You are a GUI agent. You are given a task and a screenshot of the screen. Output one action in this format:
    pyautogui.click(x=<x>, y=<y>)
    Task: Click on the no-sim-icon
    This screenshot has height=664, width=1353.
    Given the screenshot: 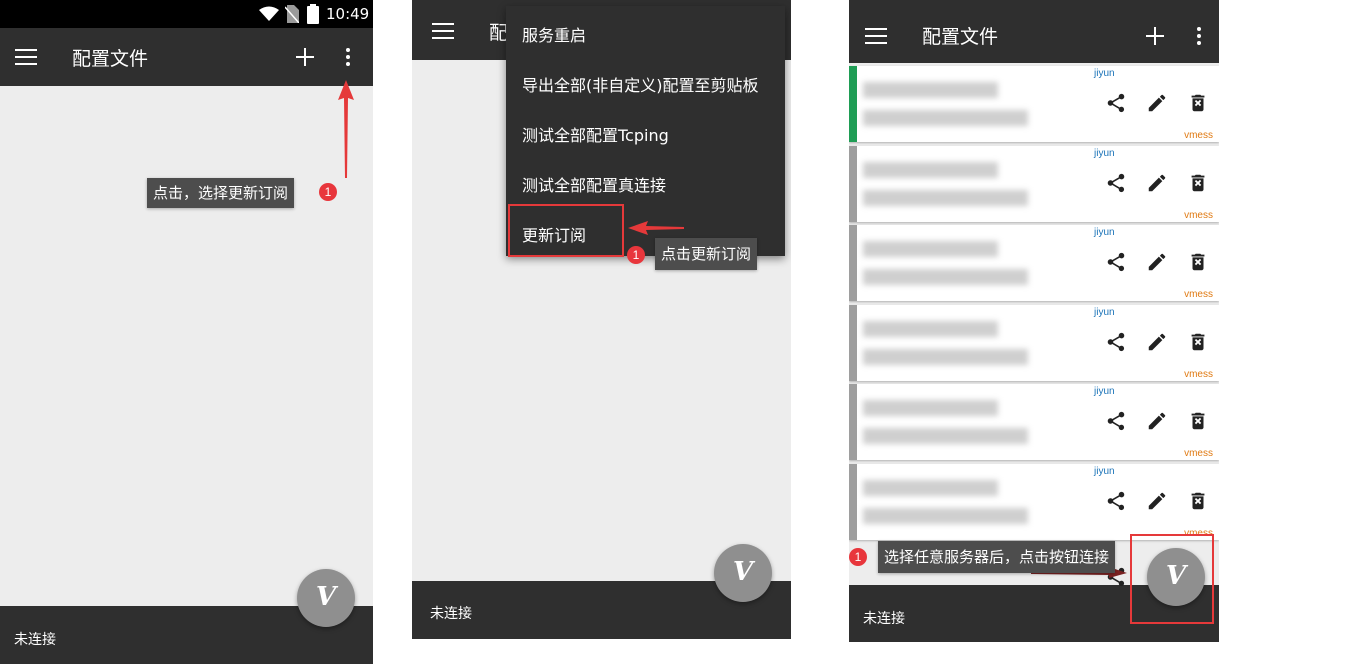 What is the action you would take?
    pyautogui.click(x=292, y=14)
    